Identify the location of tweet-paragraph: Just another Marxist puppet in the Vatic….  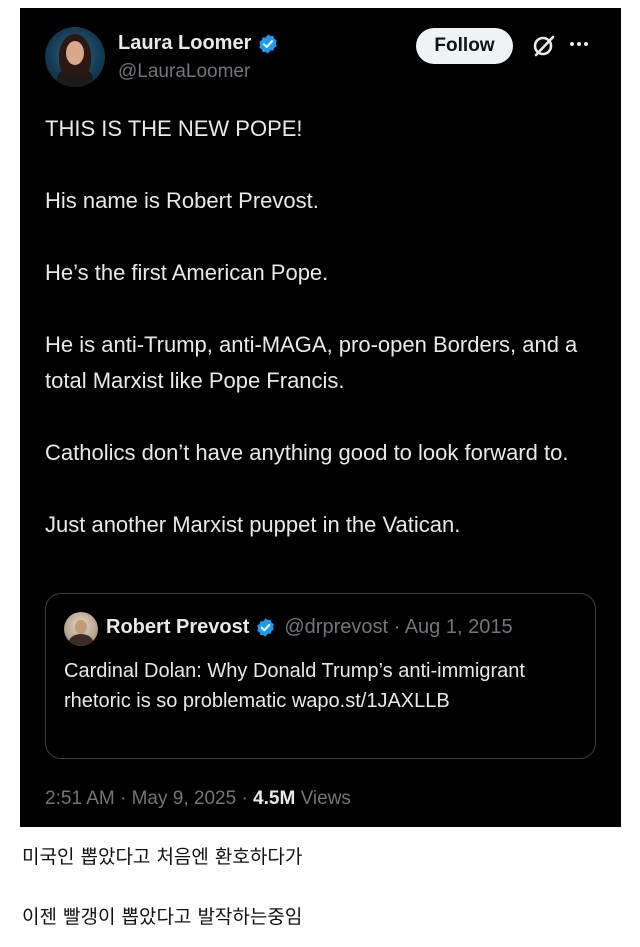
(253, 524).